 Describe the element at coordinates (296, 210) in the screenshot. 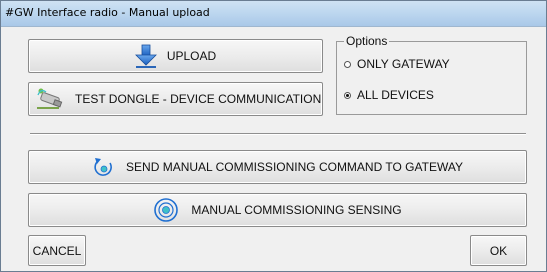

I see `commissioning-sensing-label: MANUAL COMMISSIONING SENSING` at that location.